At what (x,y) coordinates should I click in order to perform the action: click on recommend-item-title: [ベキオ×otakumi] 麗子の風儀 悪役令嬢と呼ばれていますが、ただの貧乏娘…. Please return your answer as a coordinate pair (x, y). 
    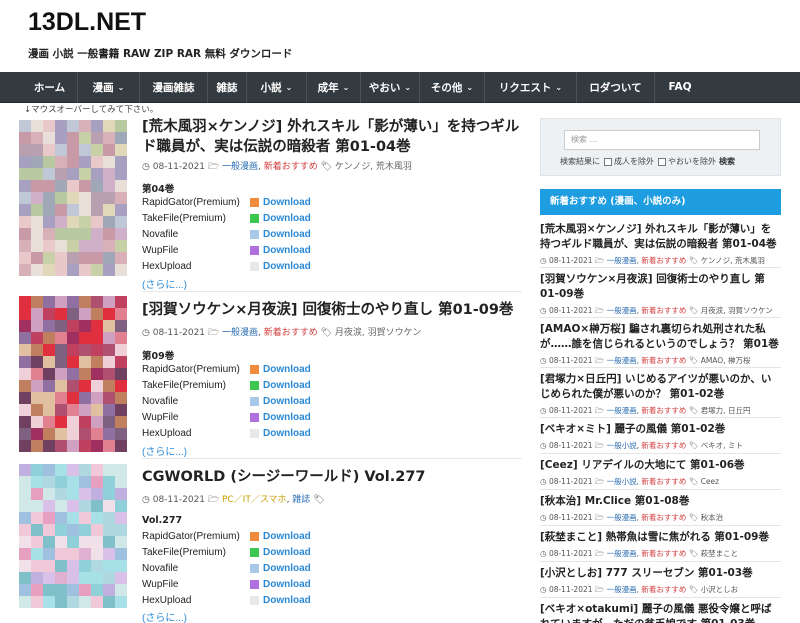
    Looking at the image, I should click on (660, 612).